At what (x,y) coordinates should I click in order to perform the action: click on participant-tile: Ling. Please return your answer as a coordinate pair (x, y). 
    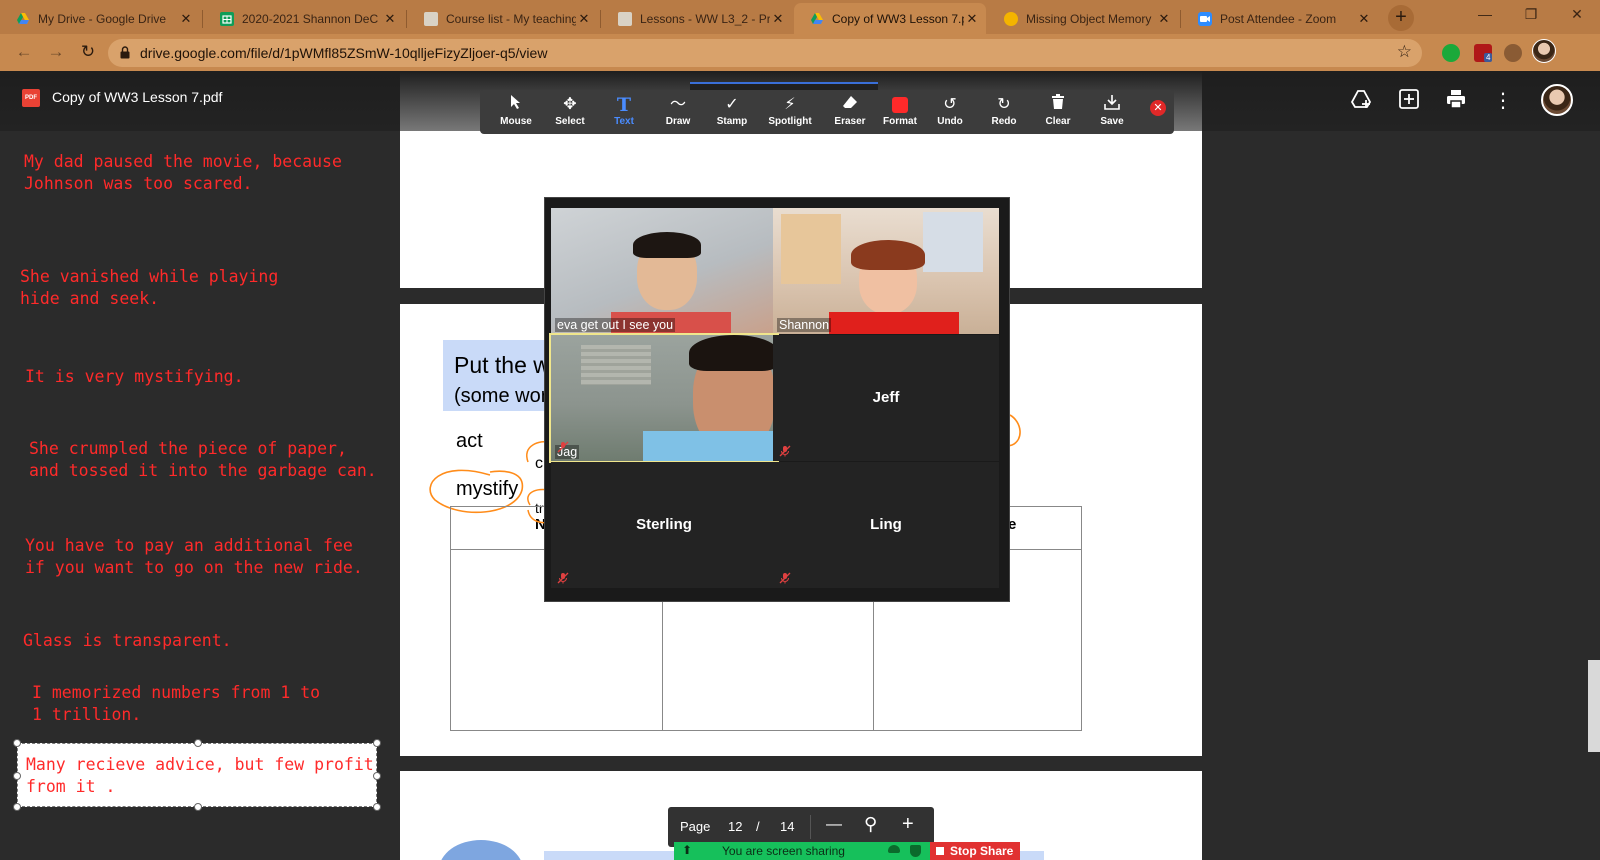
    Looking at the image, I should click on (886, 525).